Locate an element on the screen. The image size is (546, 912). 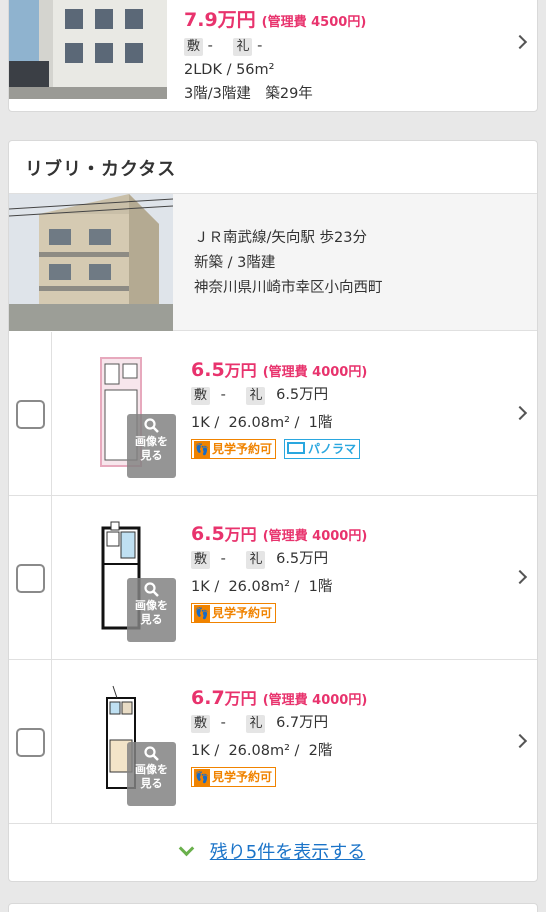
building-photo is located at coordinates (91, 262).